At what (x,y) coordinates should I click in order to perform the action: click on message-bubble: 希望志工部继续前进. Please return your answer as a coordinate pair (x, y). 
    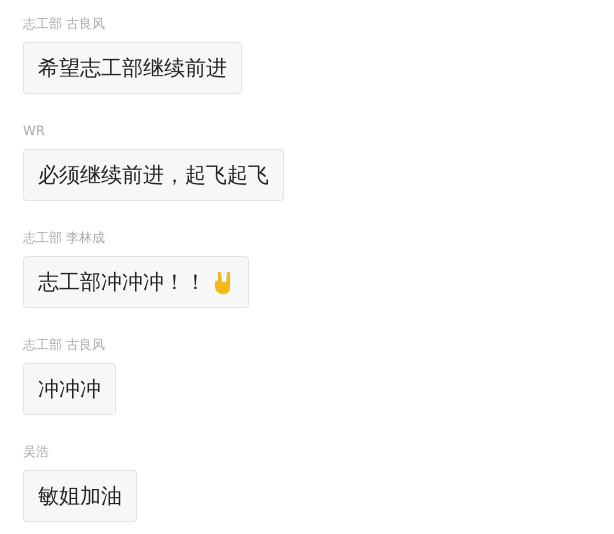
    Looking at the image, I should click on (132, 68).